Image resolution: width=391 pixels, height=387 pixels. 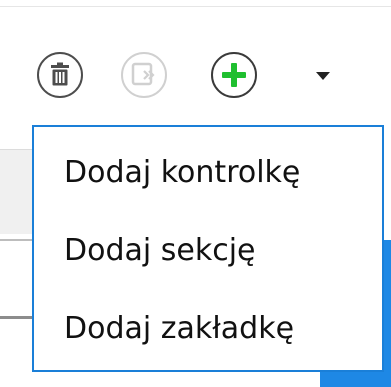 I want to click on import-icon, so click(x=143, y=74).